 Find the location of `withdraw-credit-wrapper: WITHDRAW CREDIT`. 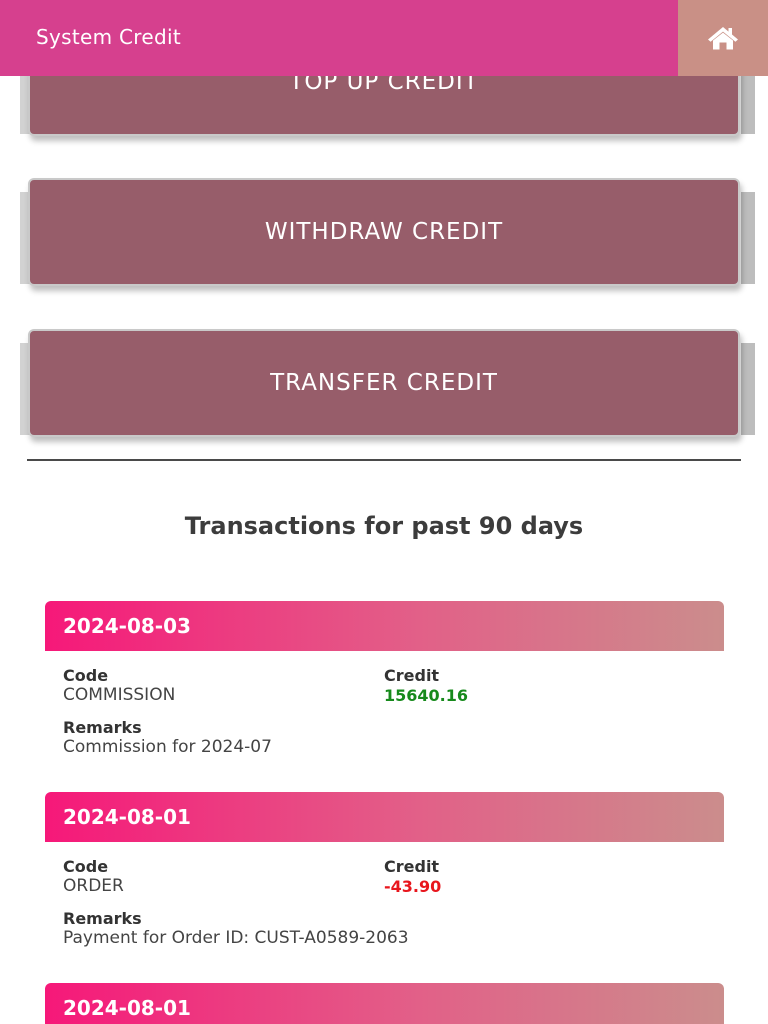

withdraw-credit-wrapper: WITHDRAW CREDIT is located at coordinates (387, 237).